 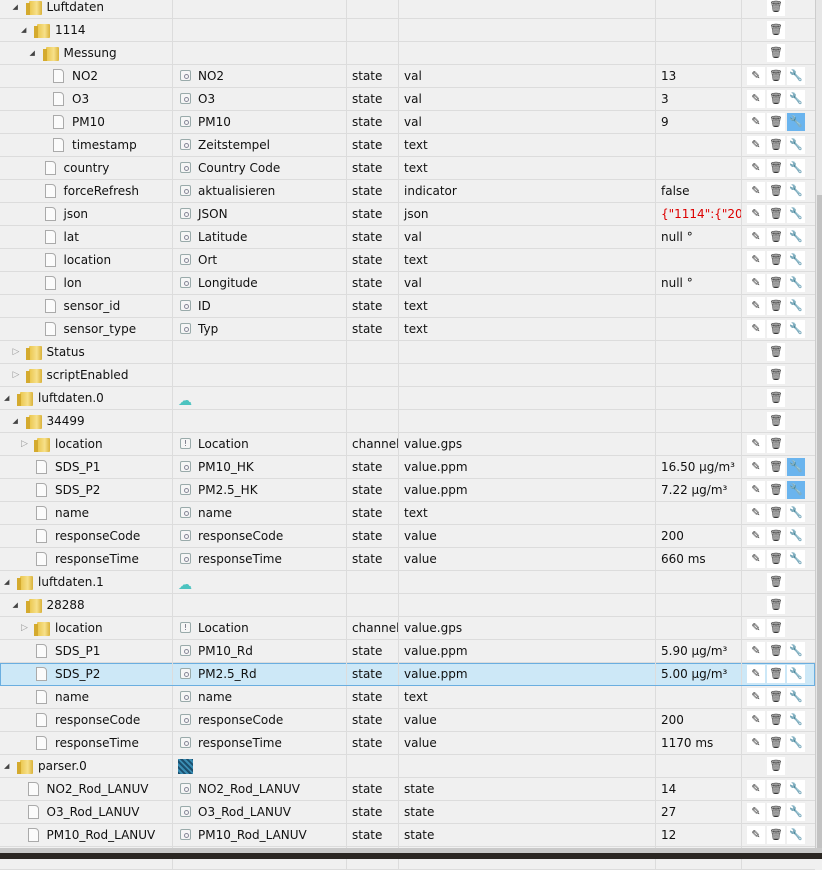 I want to click on table-row: ◢ 28288 🗑, so click(x=407, y=605).